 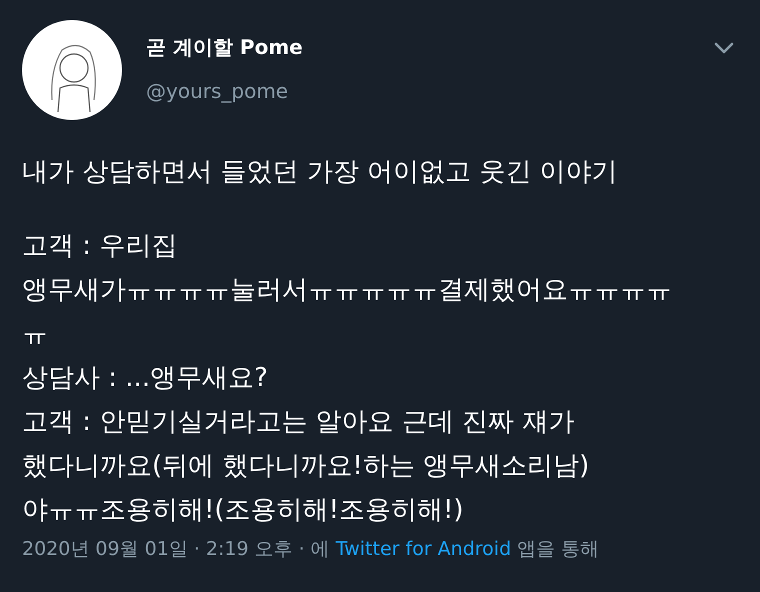 I want to click on chevron-down-icon, so click(x=724, y=48).